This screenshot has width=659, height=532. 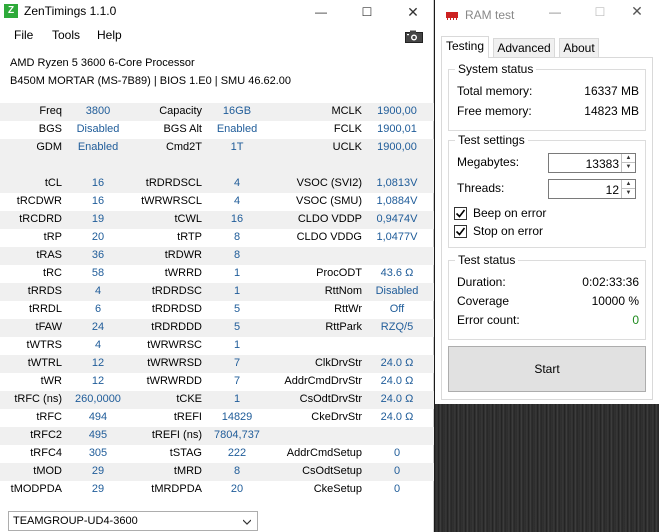 I want to click on beep-on-error-label: Beep on error, so click(x=509, y=213).